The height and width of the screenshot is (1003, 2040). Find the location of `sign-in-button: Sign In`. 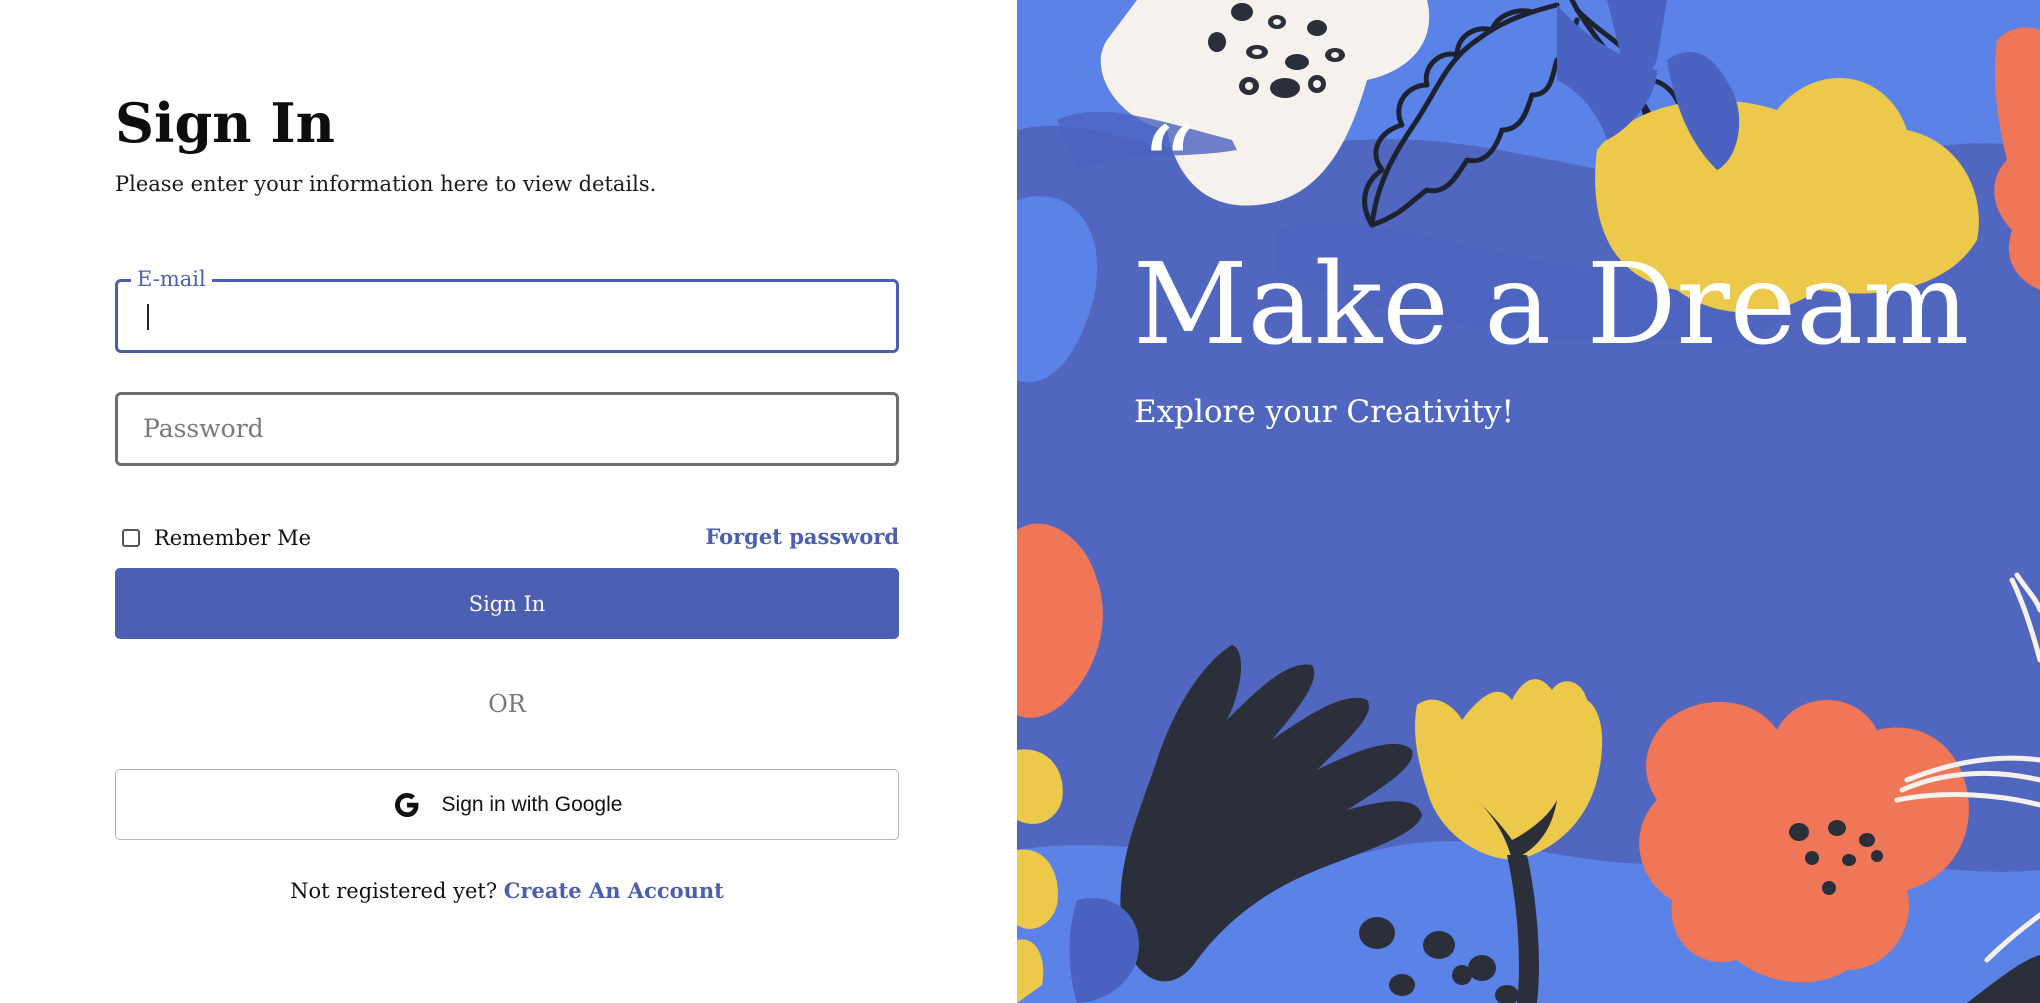

sign-in-button: Sign In is located at coordinates (507, 603).